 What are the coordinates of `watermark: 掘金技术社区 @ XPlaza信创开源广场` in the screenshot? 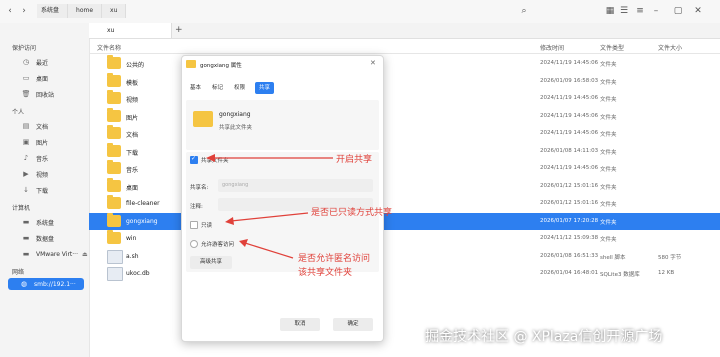 It's located at (544, 337).